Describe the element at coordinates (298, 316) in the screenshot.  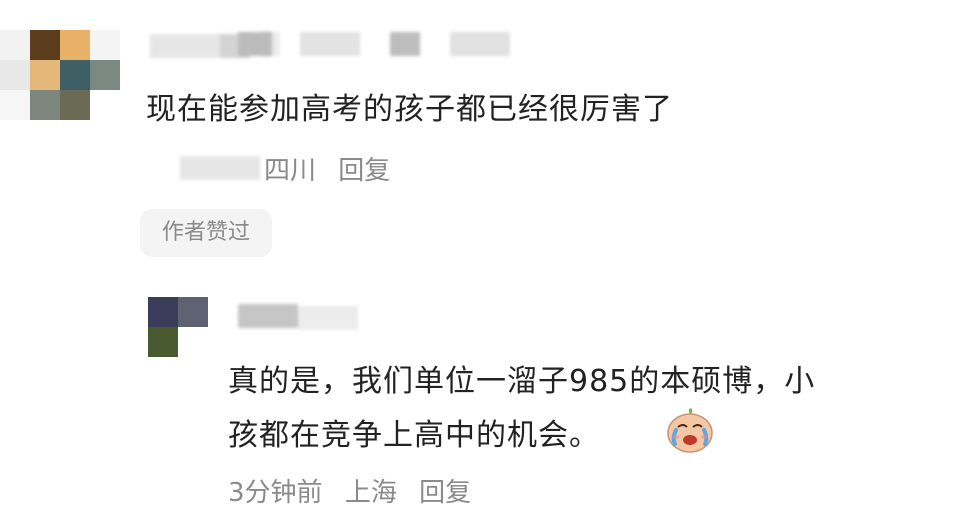
I see `replier-username` at that location.